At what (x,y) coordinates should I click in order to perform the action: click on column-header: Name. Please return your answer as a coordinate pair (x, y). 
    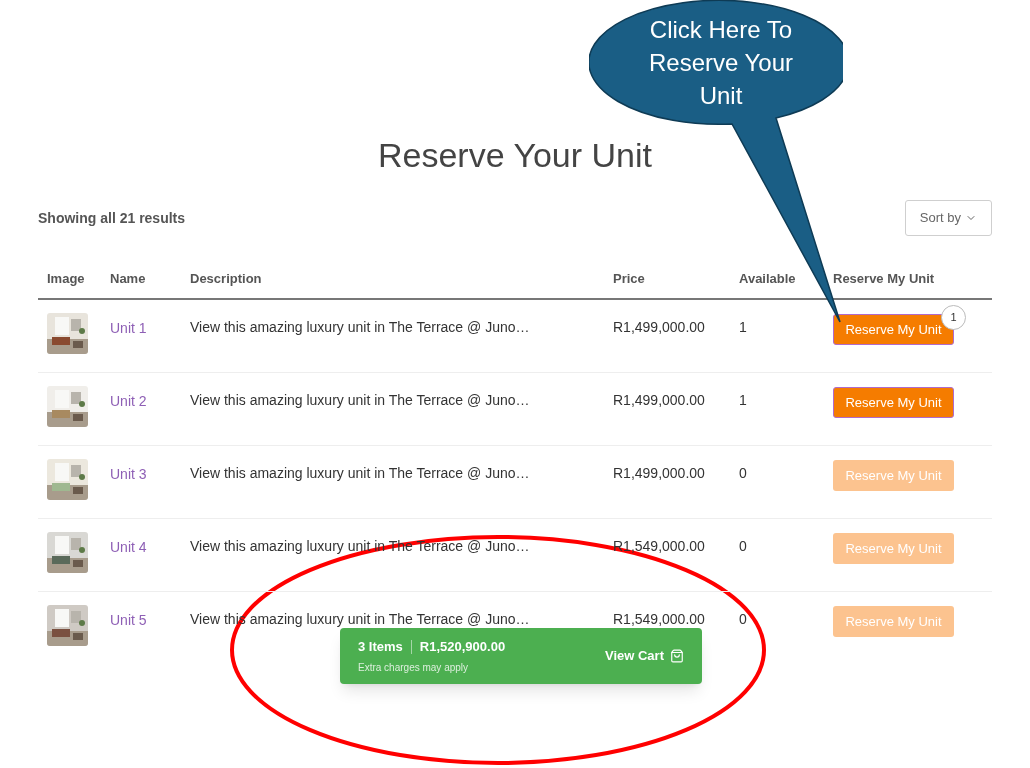
    Looking at the image, I should click on (128, 278).